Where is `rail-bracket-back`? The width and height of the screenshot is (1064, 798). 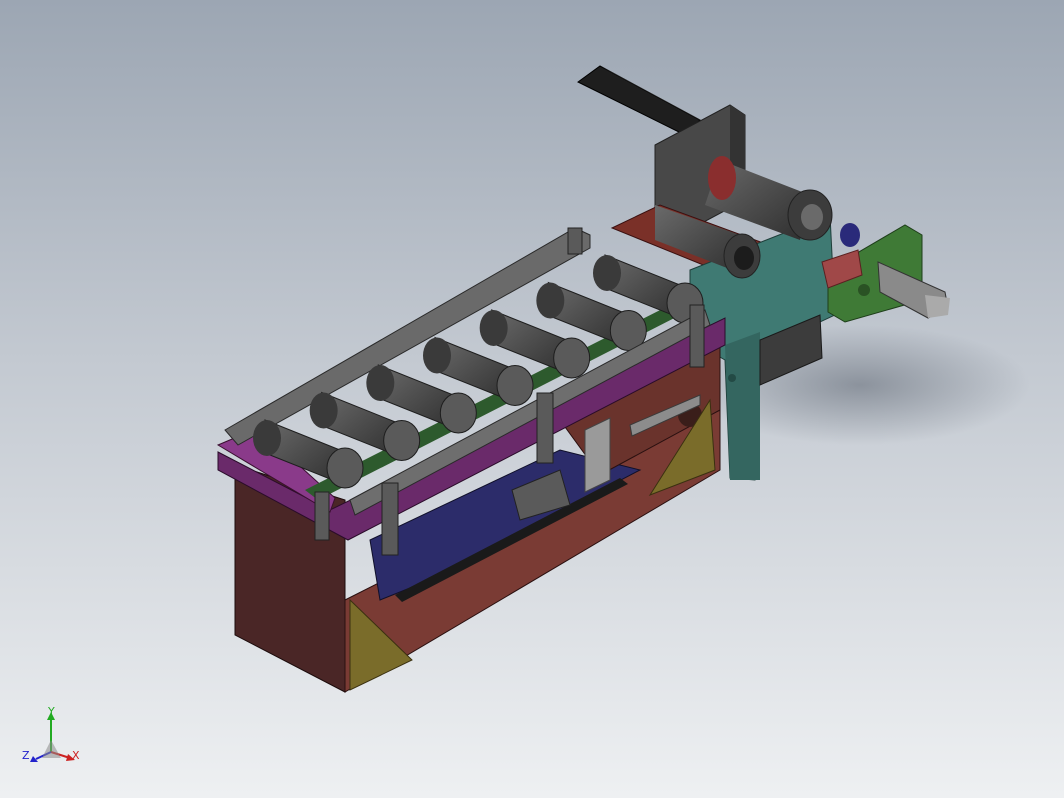 rail-bracket-back is located at coordinates (575, 241).